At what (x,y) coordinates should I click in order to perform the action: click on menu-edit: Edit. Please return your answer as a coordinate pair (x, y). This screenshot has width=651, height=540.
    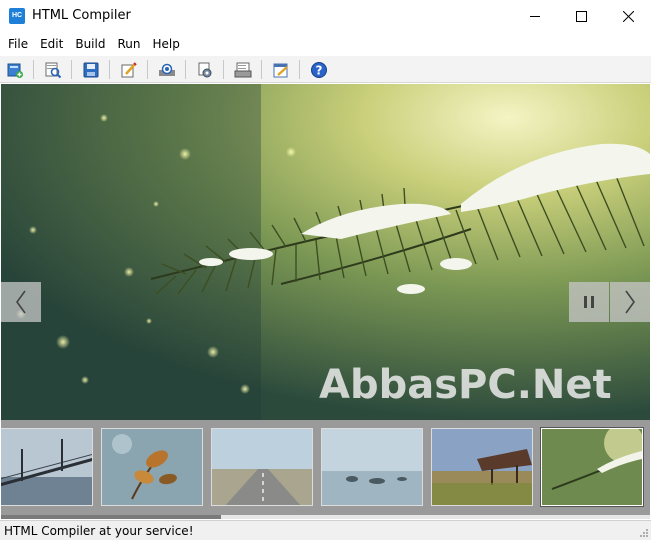
    Looking at the image, I should click on (51, 44).